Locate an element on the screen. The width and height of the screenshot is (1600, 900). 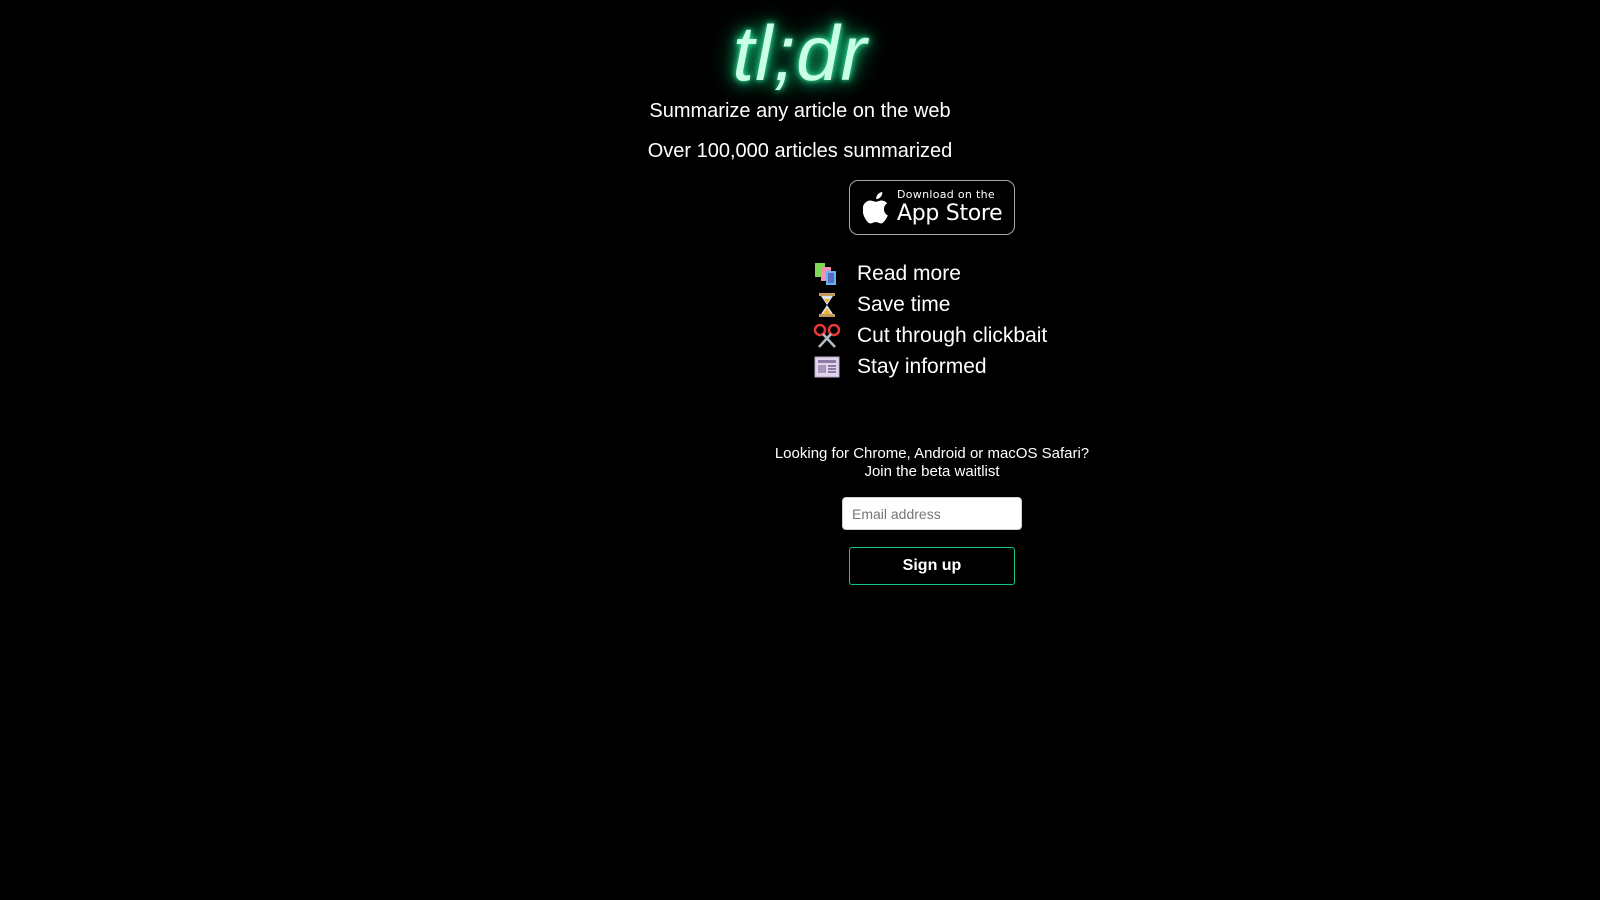
feature-label: Cut through clickbait is located at coordinates (952, 335).